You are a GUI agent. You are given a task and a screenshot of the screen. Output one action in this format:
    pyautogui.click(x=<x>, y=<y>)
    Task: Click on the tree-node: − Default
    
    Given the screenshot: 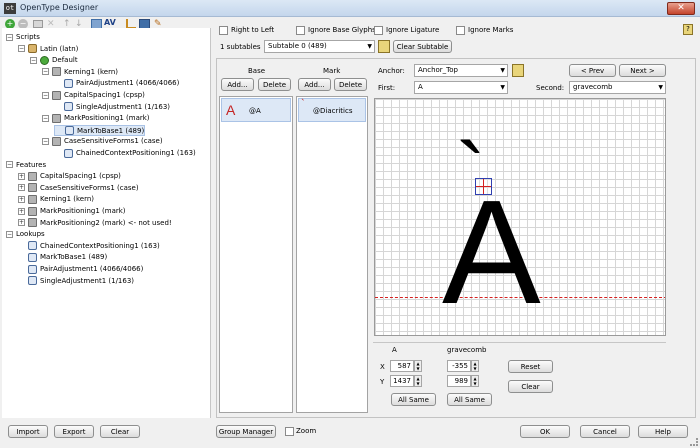 What is the action you would take?
    pyautogui.click(x=54, y=60)
    